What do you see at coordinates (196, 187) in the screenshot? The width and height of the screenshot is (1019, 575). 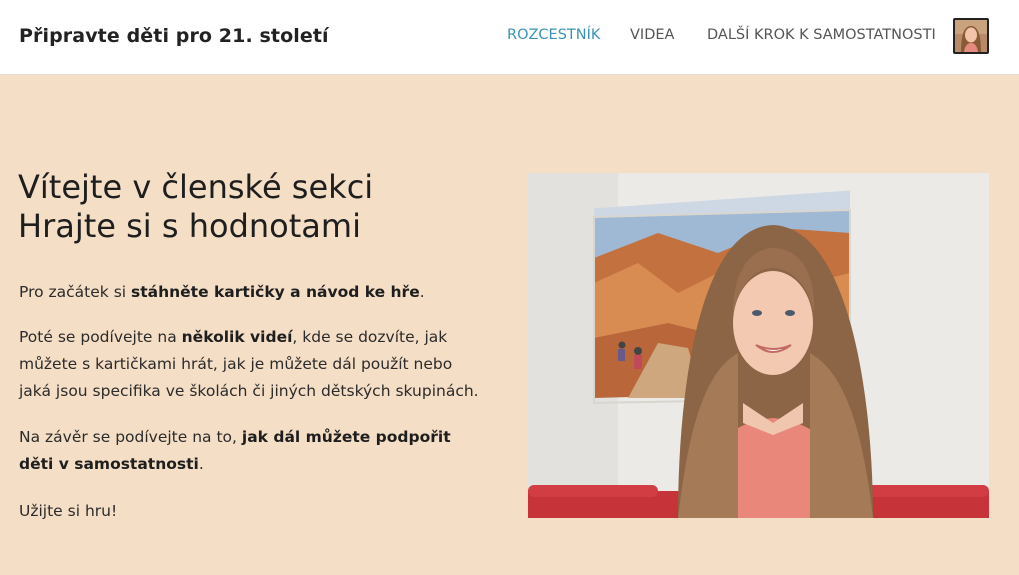 I see `heading-line-1: Vítejte v členské sekci` at bounding box center [196, 187].